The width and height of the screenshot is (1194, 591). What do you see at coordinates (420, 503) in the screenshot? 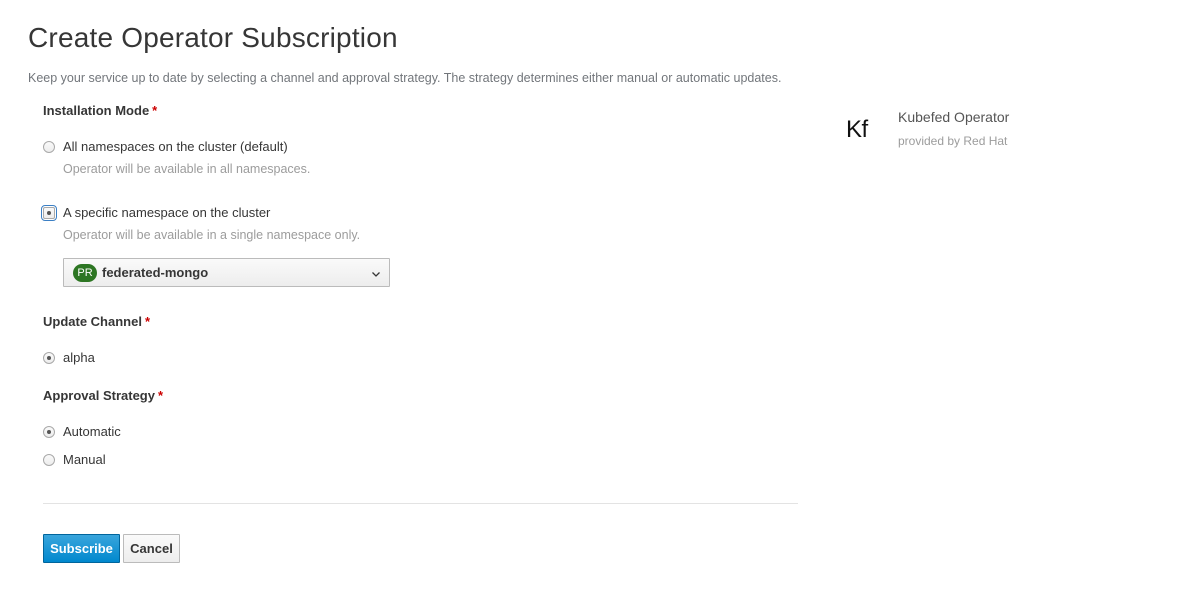
I see `form-divider` at bounding box center [420, 503].